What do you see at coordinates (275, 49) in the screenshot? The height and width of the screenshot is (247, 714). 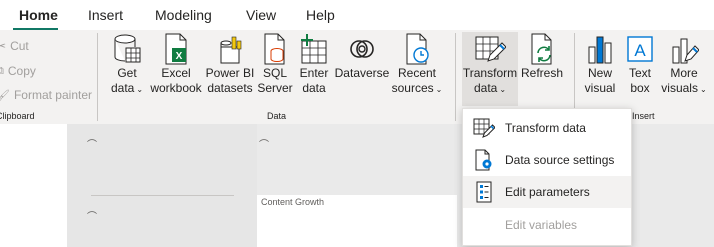 I see `sql-server-icon` at bounding box center [275, 49].